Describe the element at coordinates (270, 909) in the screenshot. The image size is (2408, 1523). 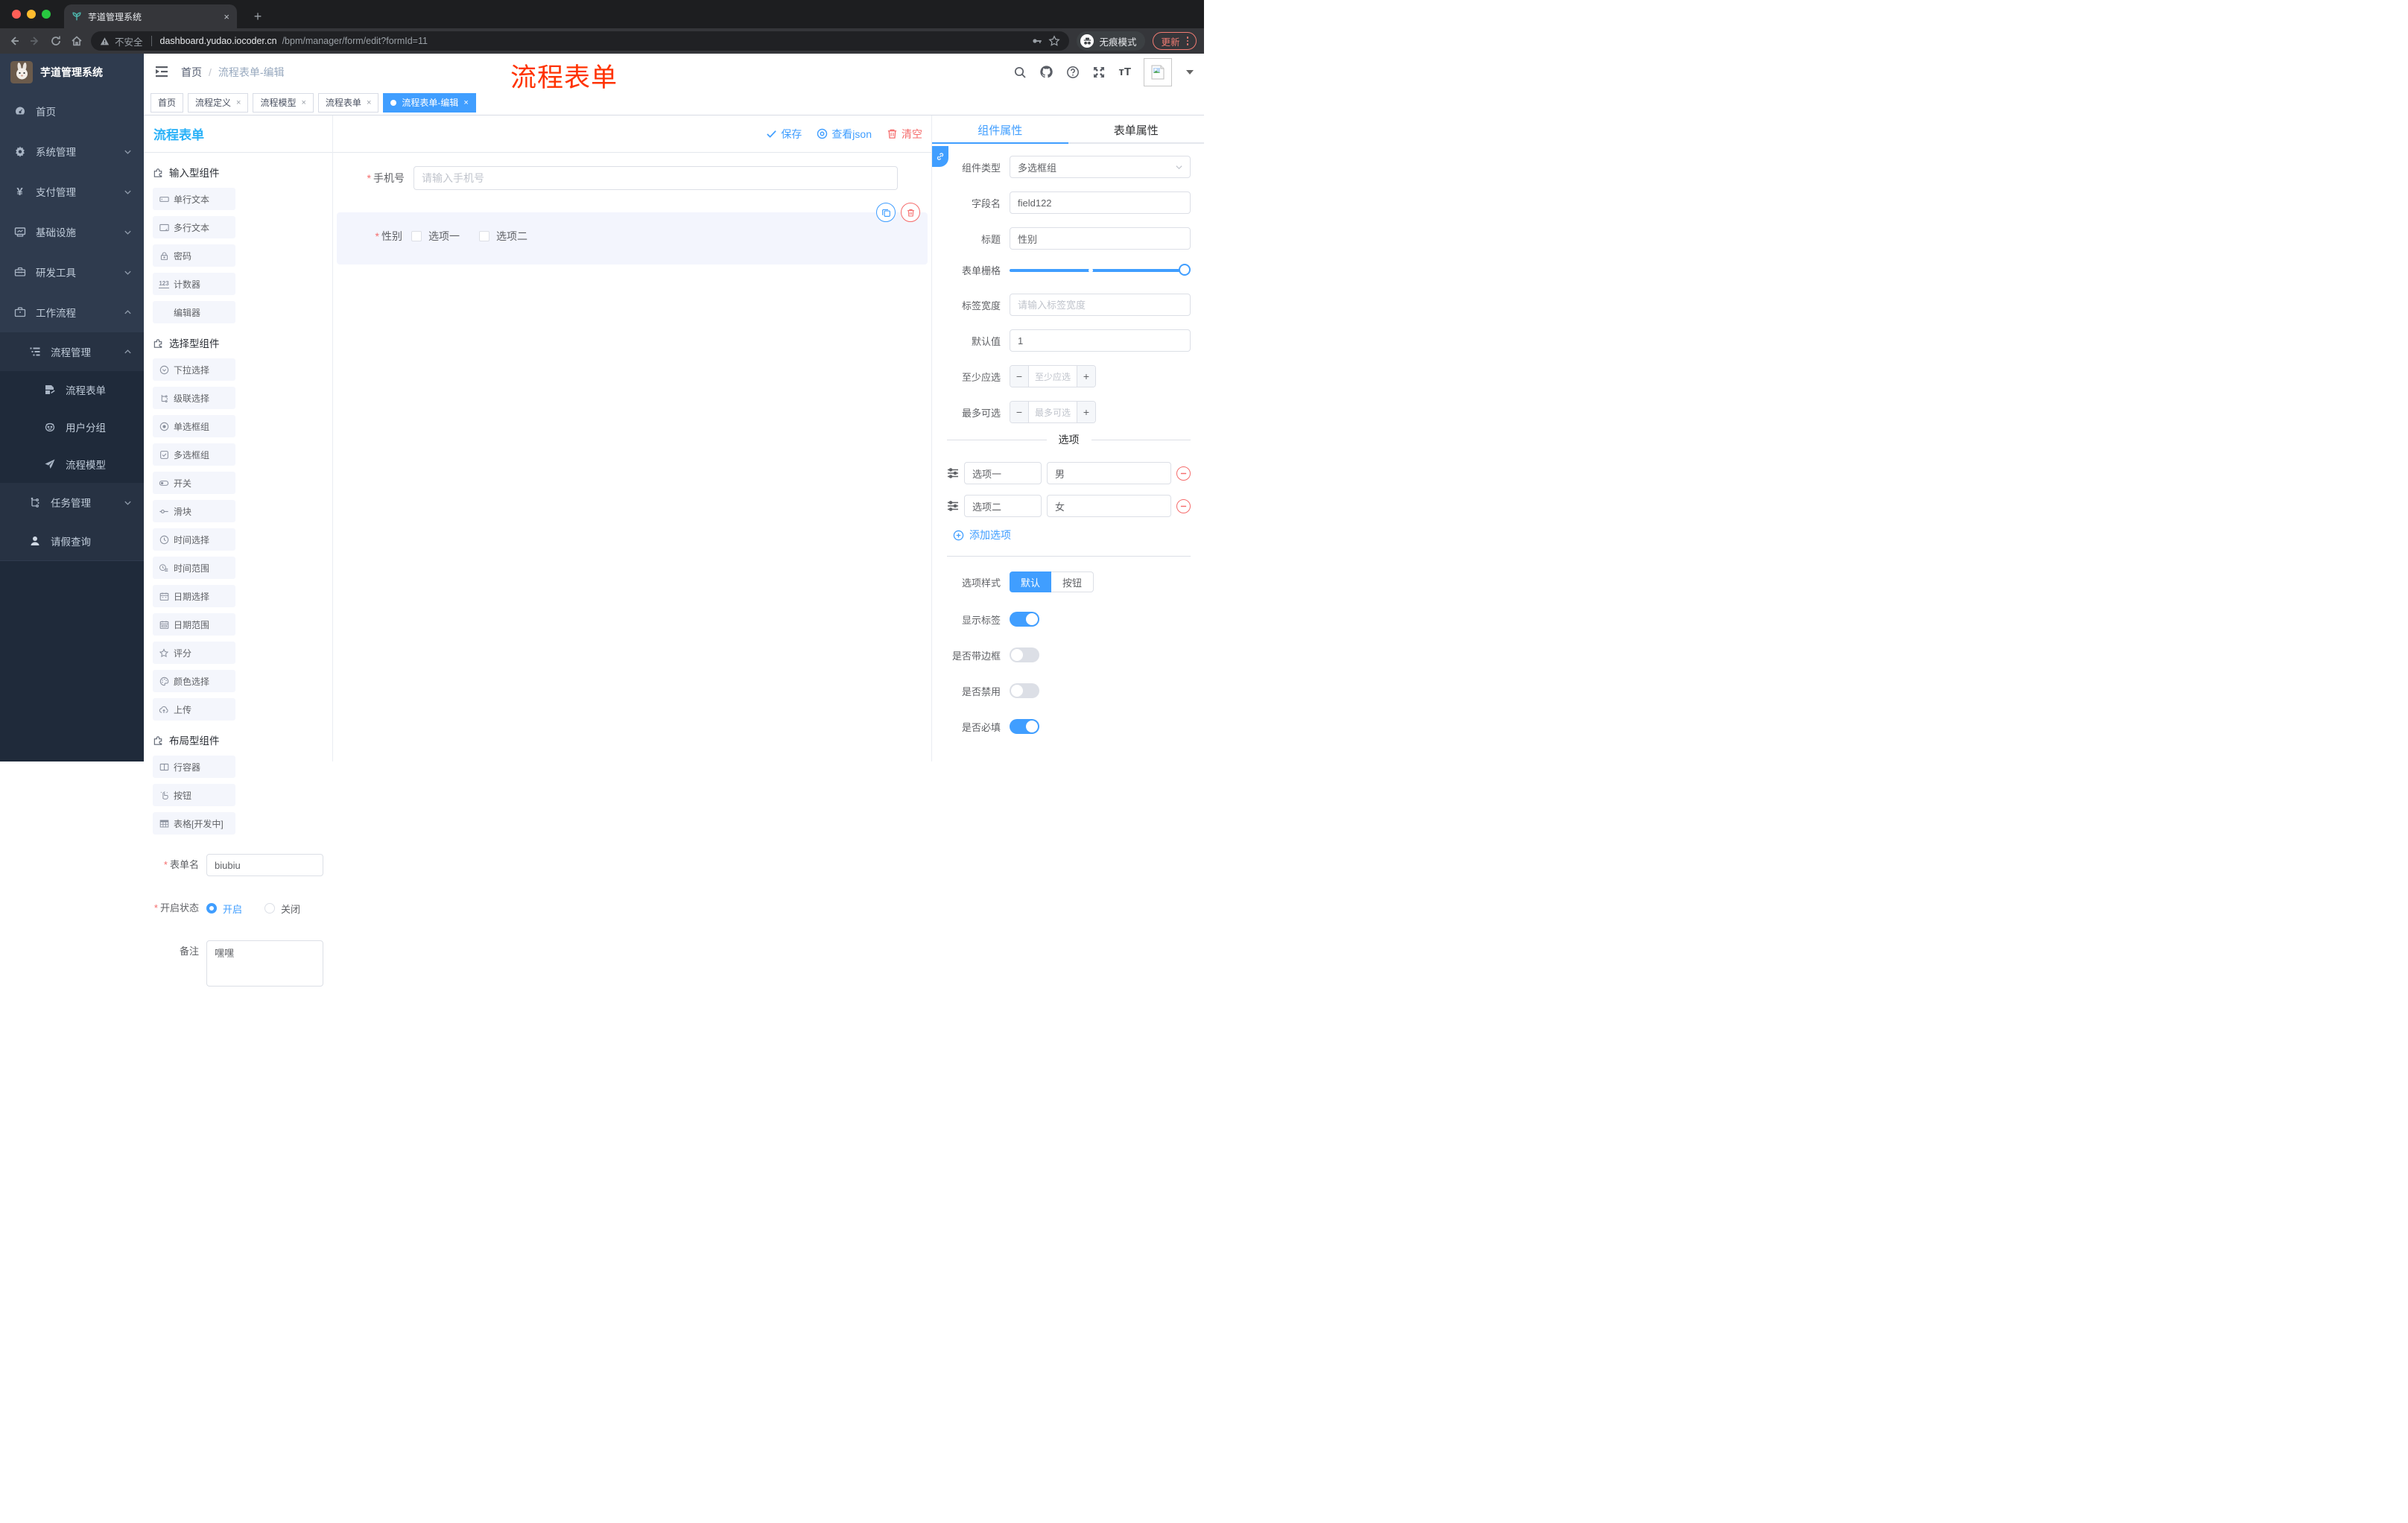
I see `radio-off` at that location.